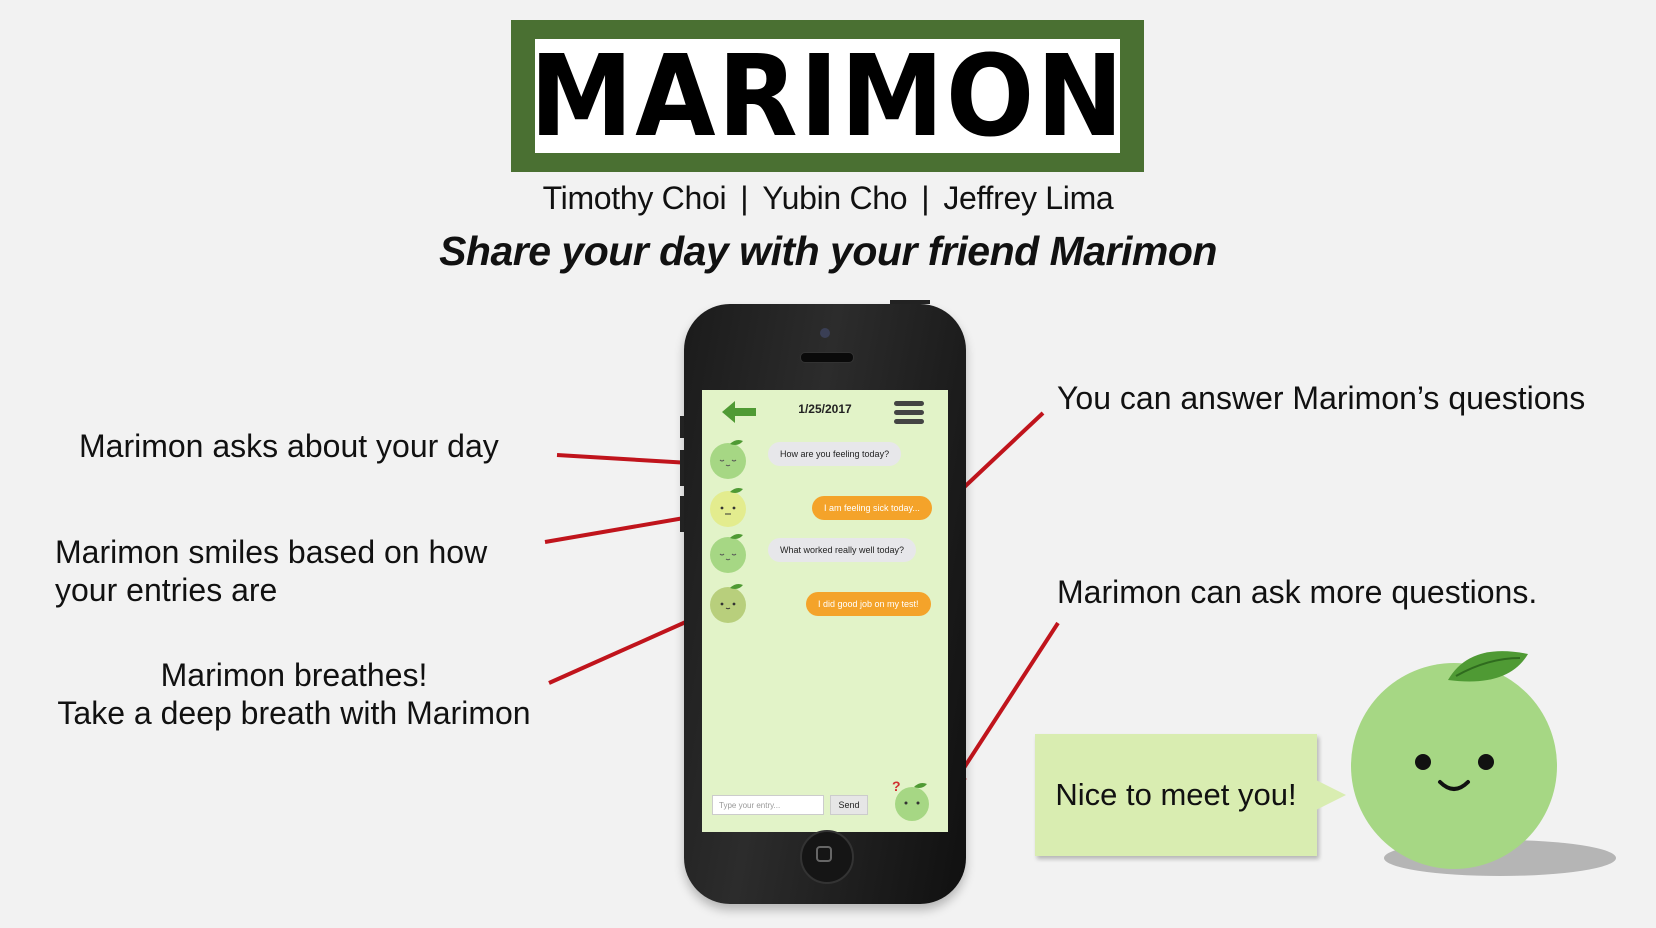  I want to click on message-row: How are you feeling today?, so click(835, 454).